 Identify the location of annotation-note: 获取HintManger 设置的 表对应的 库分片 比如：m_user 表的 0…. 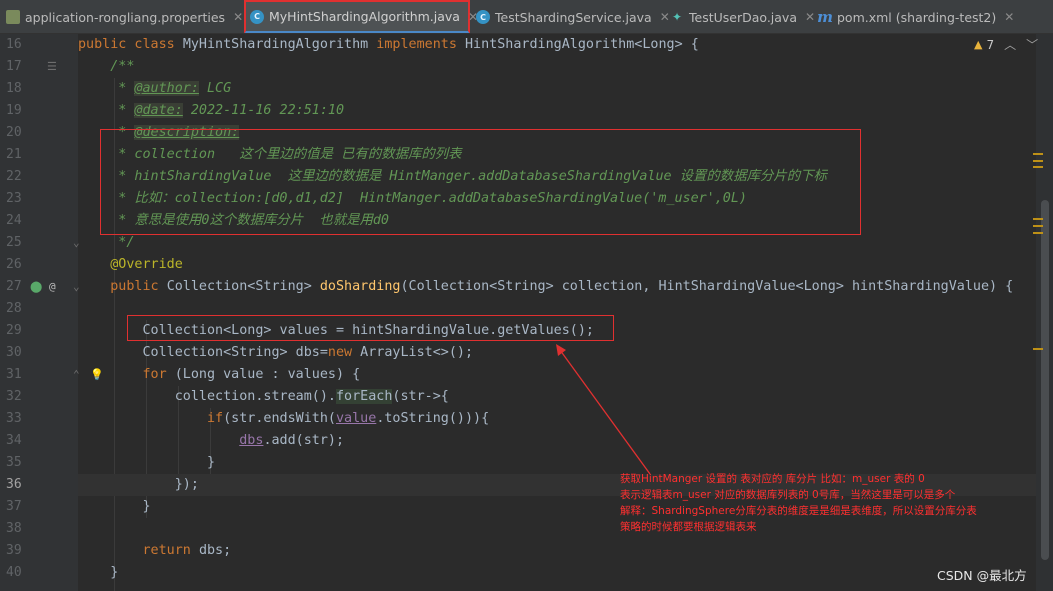
(820, 503).